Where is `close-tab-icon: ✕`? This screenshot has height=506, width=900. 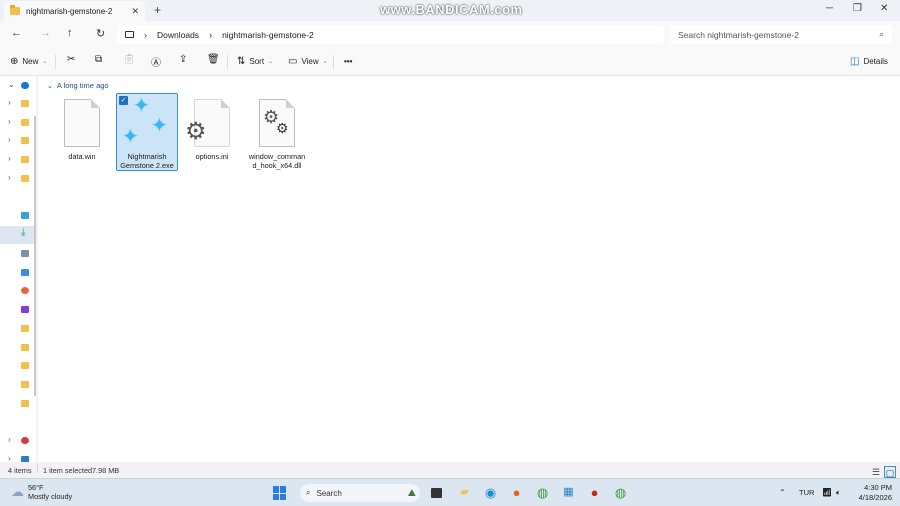
close-tab-icon: ✕ is located at coordinates (135, 11).